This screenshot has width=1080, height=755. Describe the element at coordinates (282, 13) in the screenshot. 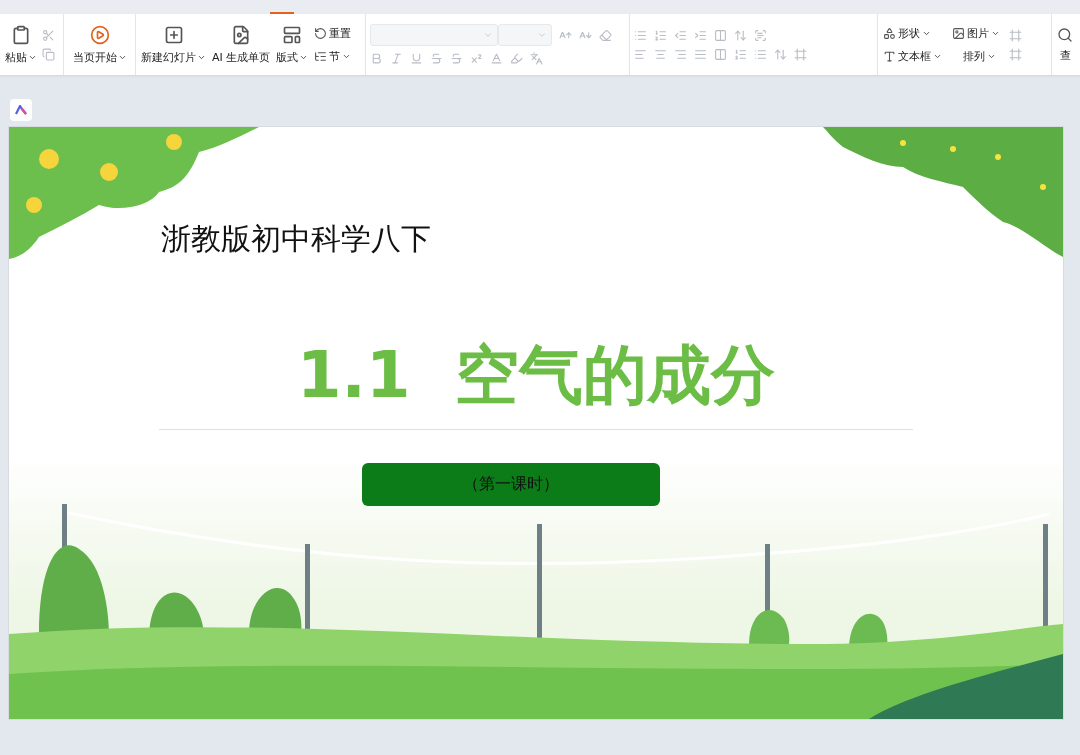

I see `active-tab-indicator` at that location.